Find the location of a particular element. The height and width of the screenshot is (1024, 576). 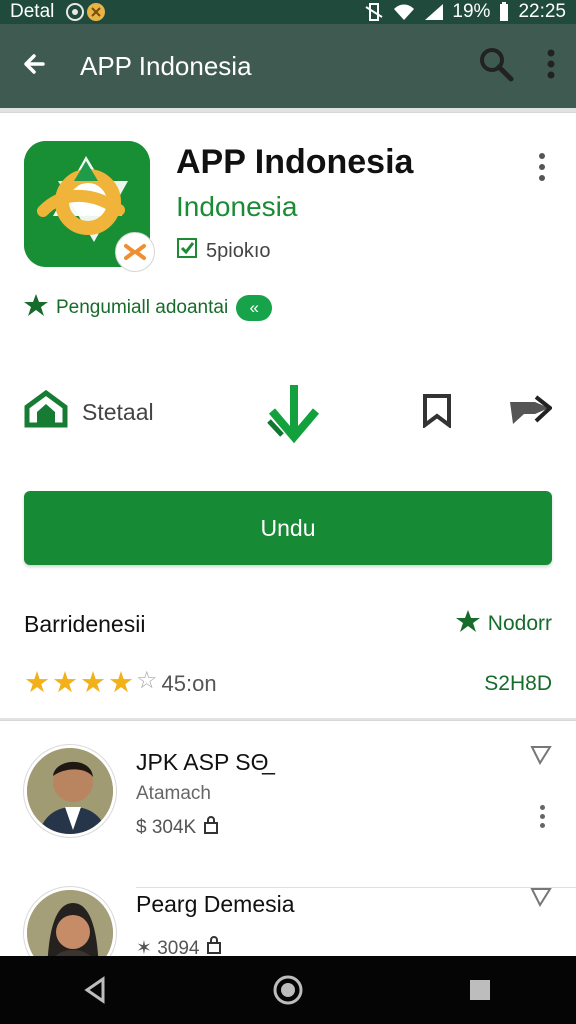

list-item: JPK ASP SΘ̲ Atamach $ 304K is located at coordinates (288, 816).